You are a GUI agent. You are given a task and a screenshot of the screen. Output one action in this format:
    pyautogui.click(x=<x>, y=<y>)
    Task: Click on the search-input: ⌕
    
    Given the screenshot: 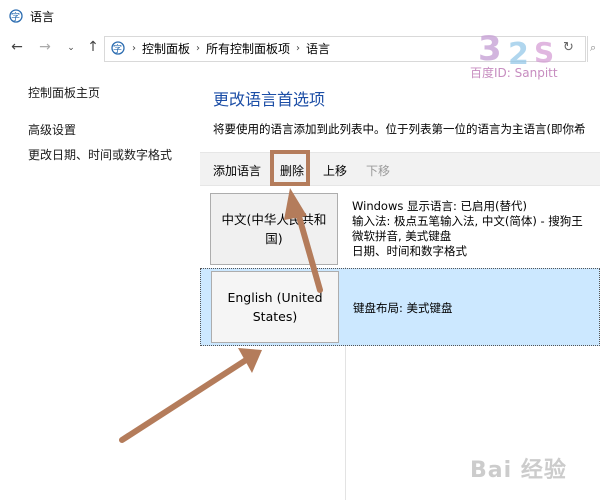 What is the action you would take?
    pyautogui.click(x=593, y=49)
    